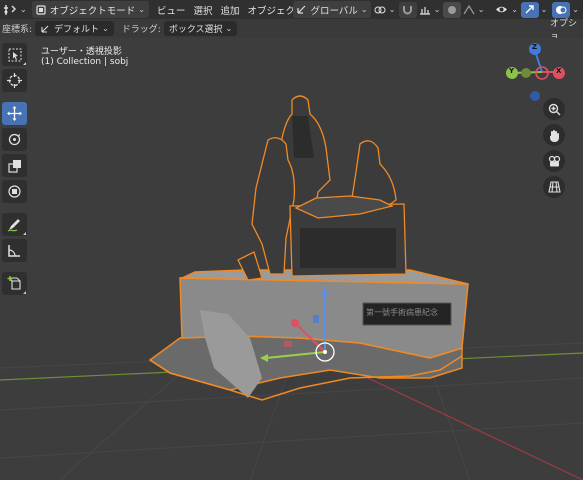  I want to click on menu-view: ビュー, so click(171, 9).